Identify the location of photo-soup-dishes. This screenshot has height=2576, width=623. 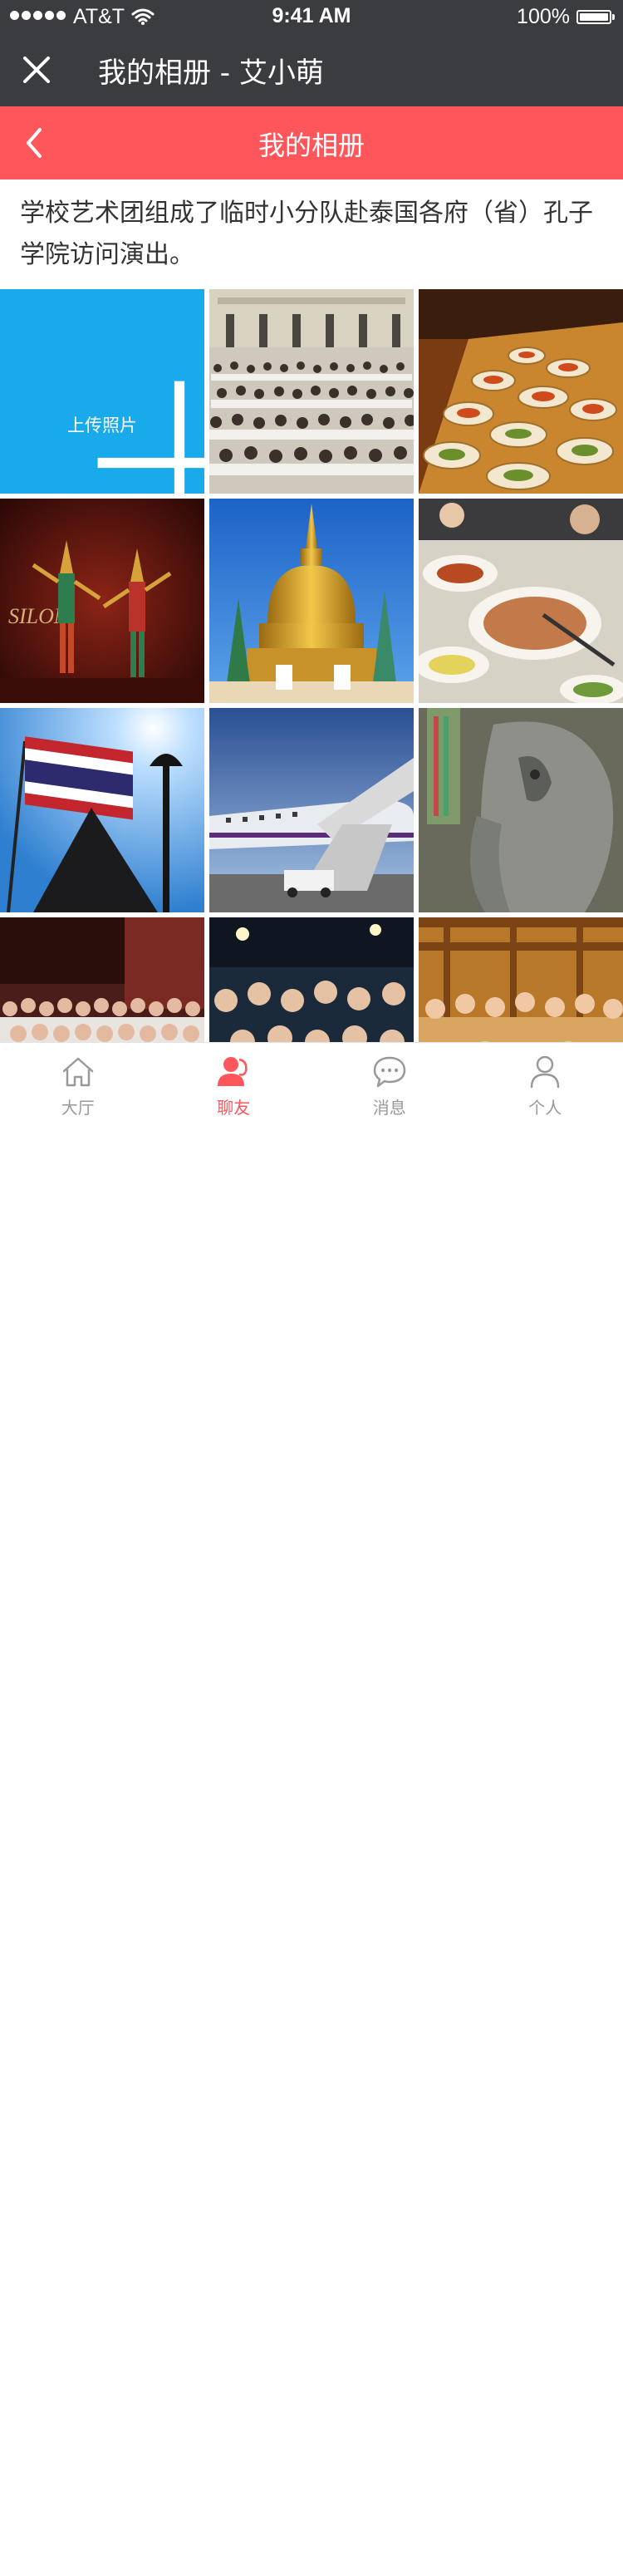
(521, 601).